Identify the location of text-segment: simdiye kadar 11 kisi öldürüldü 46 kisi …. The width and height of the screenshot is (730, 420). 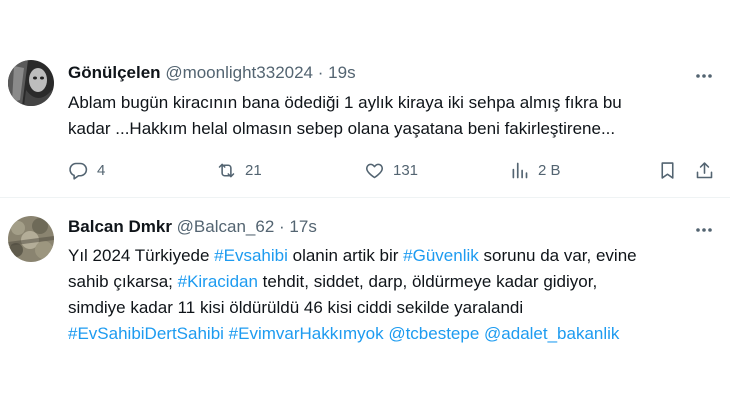
(296, 307).